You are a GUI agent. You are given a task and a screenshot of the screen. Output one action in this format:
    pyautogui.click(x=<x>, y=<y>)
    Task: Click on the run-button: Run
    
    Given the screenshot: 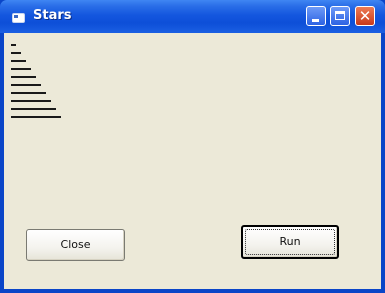 What is the action you would take?
    pyautogui.click(x=290, y=242)
    